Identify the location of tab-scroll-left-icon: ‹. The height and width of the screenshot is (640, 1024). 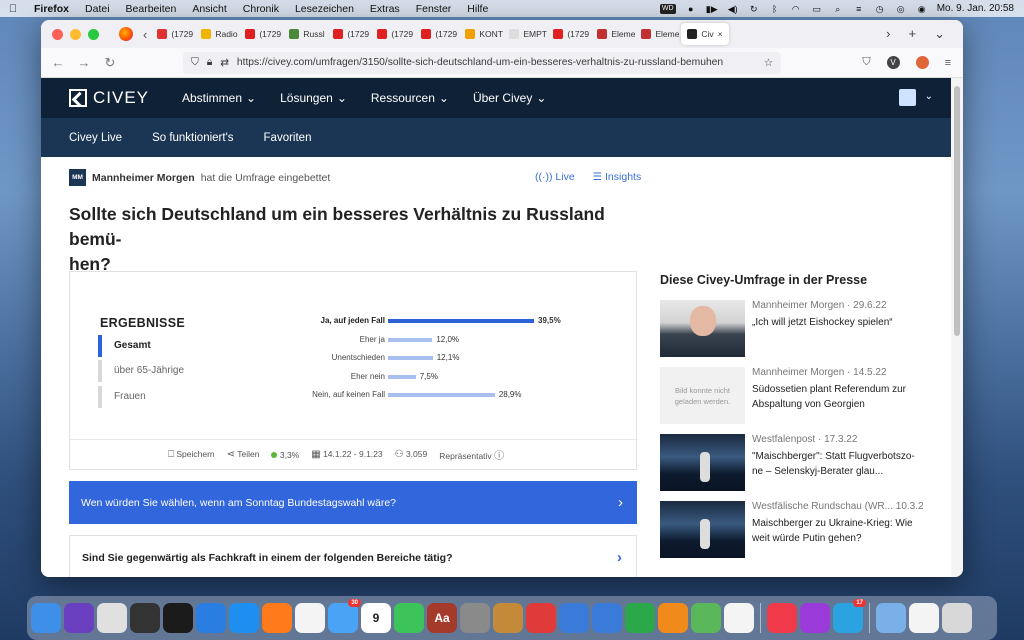
(145, 34).